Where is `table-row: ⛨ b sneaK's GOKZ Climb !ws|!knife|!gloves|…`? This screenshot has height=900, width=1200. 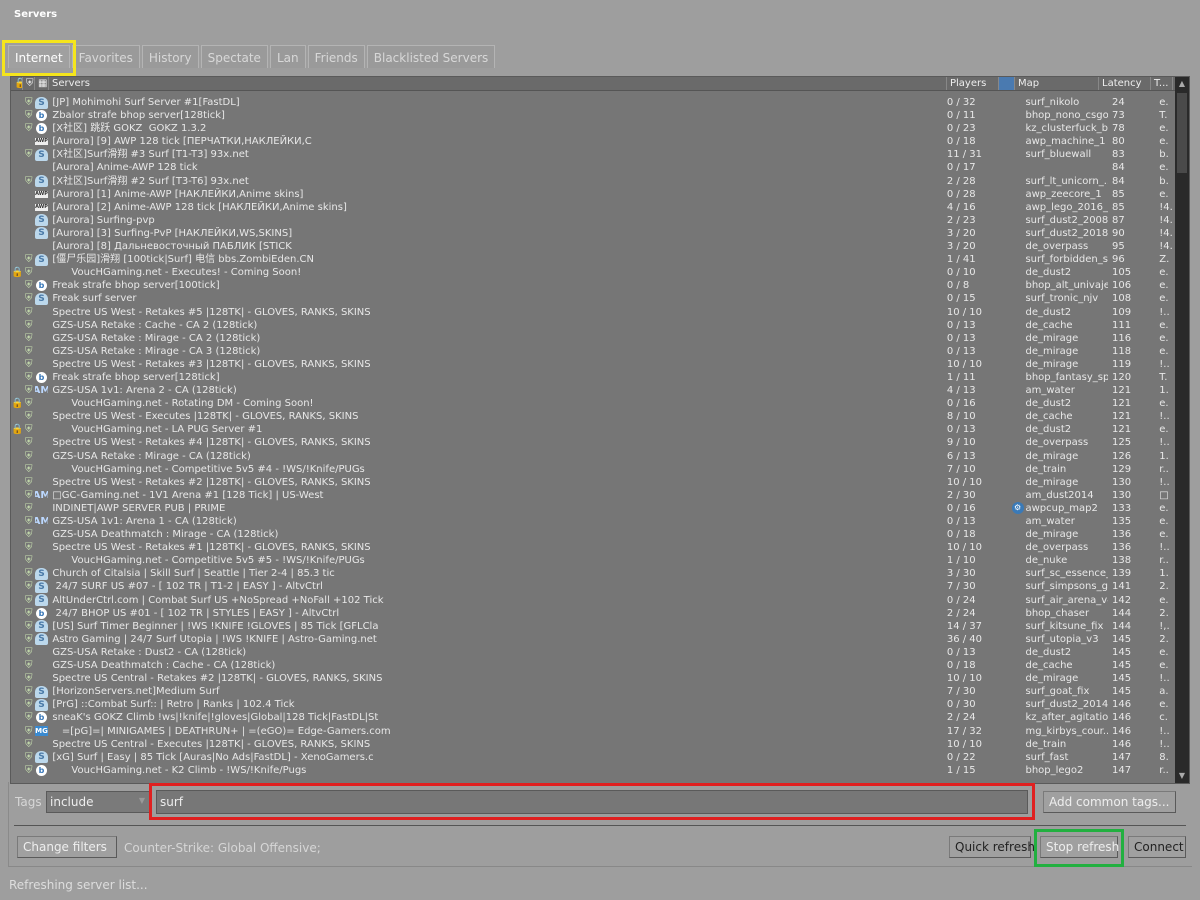
table-row: ⛨ b sneaK's GOKZ Climb !ws|!knife|!gloves|… is located at coordinates (593, 717).